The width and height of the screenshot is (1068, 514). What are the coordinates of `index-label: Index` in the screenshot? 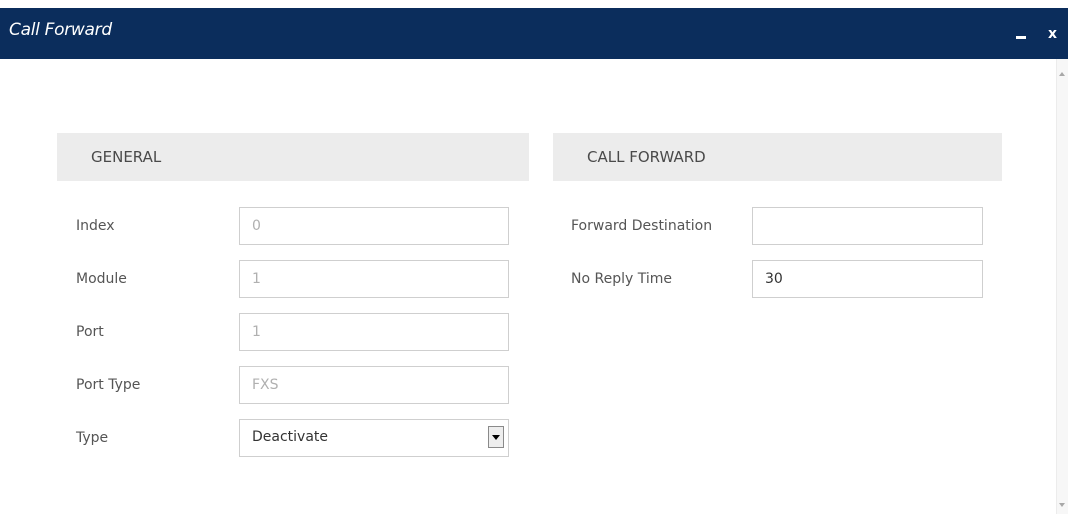 It's located at (95, 226).